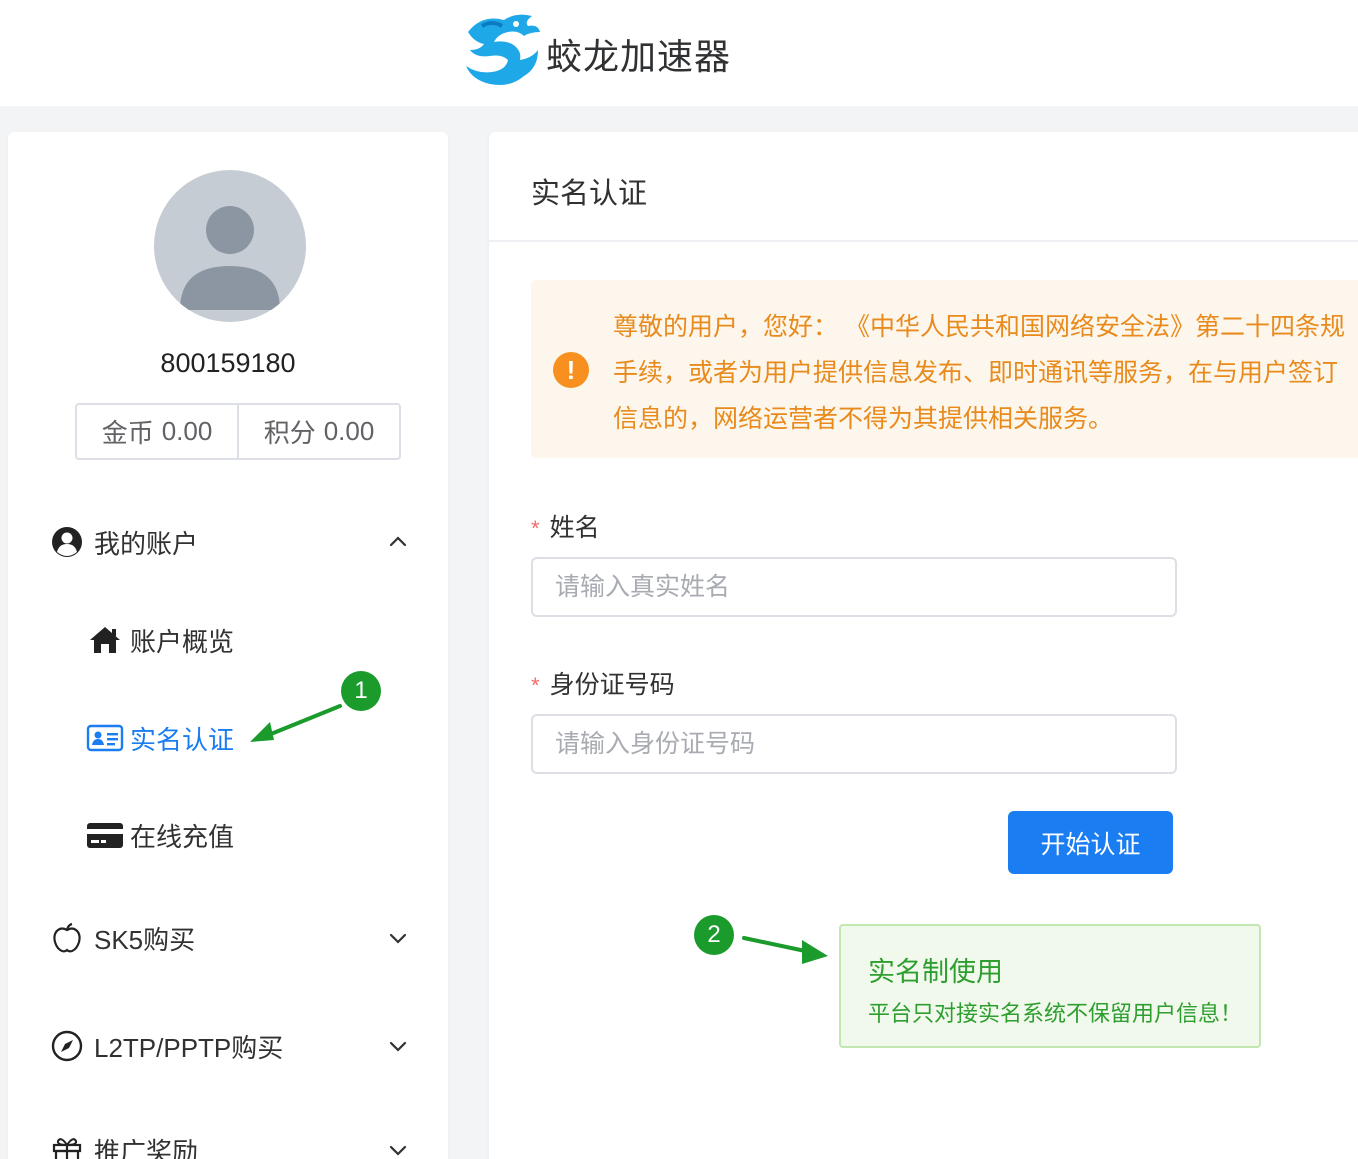 This screenshot has height=1159, width=1358. Describe the element at coordinates (639, 56) in the screenshot. I see `brand-name: 蛟龙加速器` at that location.